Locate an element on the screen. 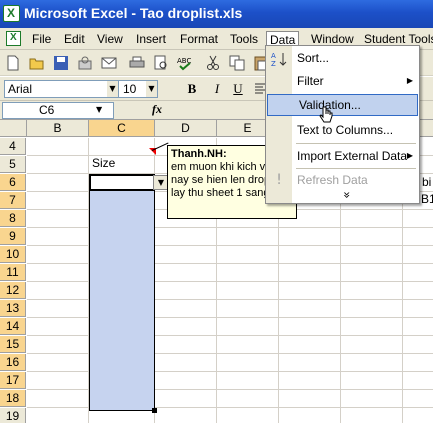 The height and width of the screenshot is (423, 433). spelling-icon: ABC is located at coordinates (185, 63).